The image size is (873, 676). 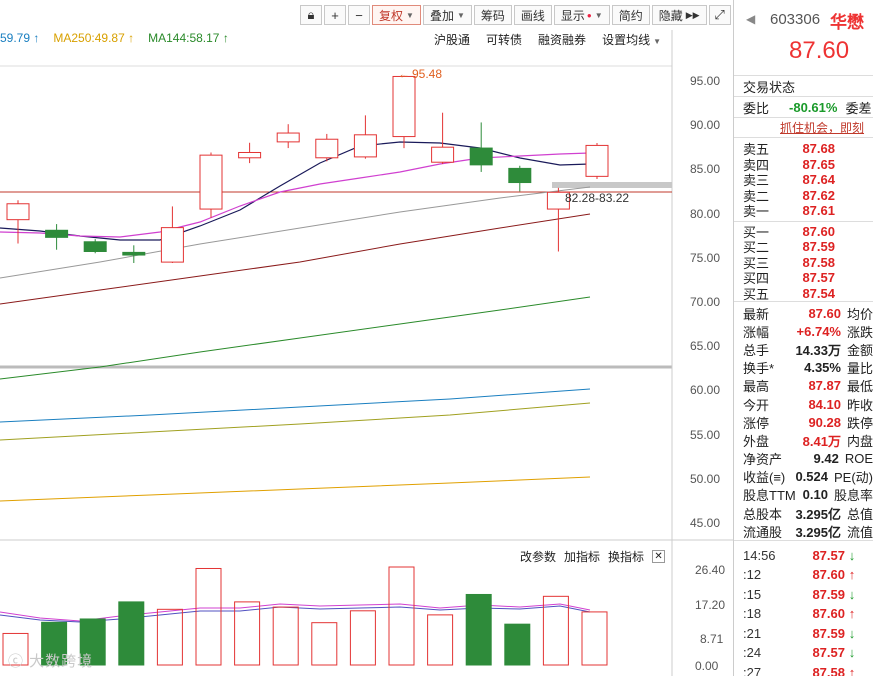 What do you see at coordinates (852, 670) in the screenshot?
I see `arrow-up-icon: ↑` at bounding box center [852, 670].